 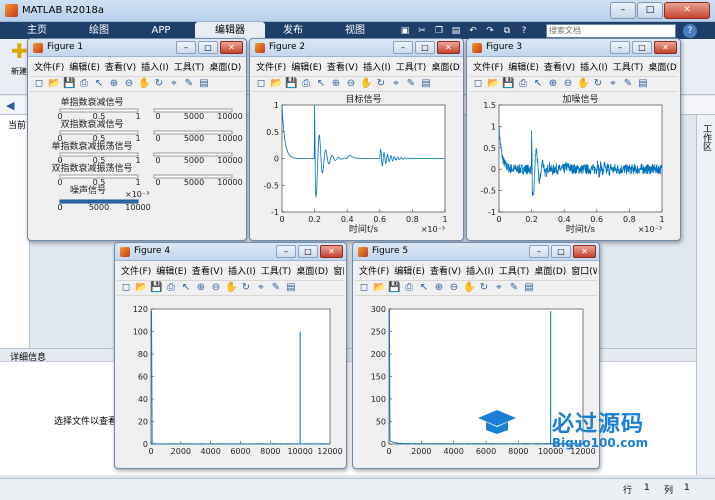 What do you see at coordinates (356, 48) in the screenshot?
I see `figure-titlebar: Figure 2 – □ ✕` at bounding box center [356, 48].